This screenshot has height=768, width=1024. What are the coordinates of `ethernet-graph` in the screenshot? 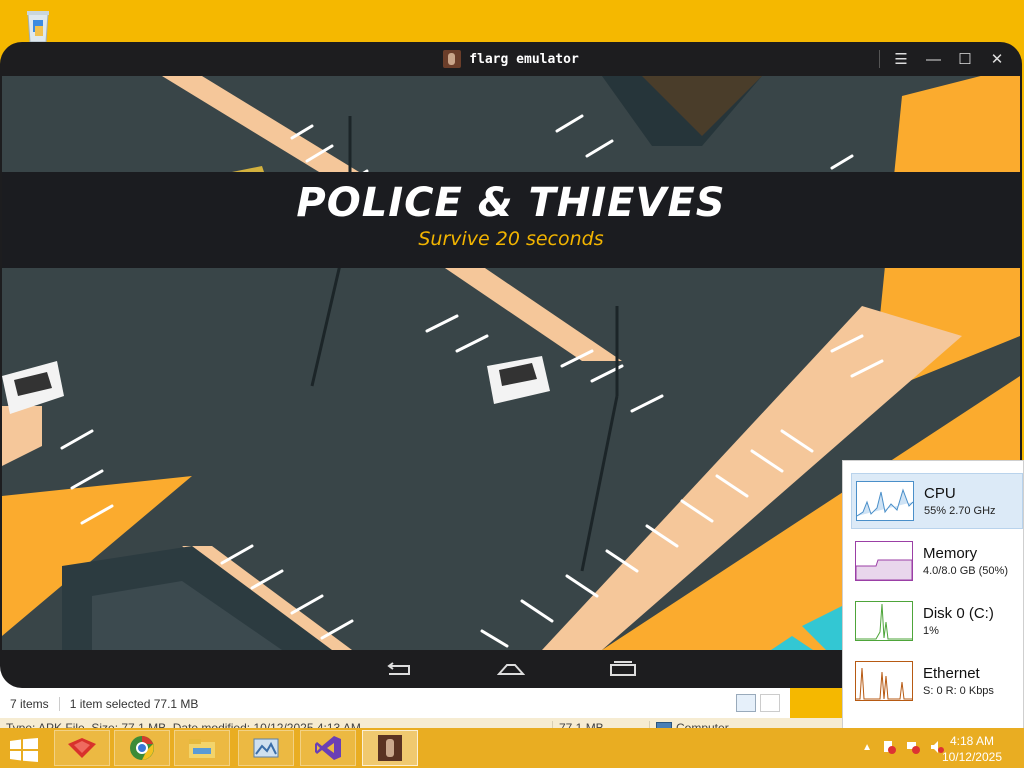 It's located at (884, 681).